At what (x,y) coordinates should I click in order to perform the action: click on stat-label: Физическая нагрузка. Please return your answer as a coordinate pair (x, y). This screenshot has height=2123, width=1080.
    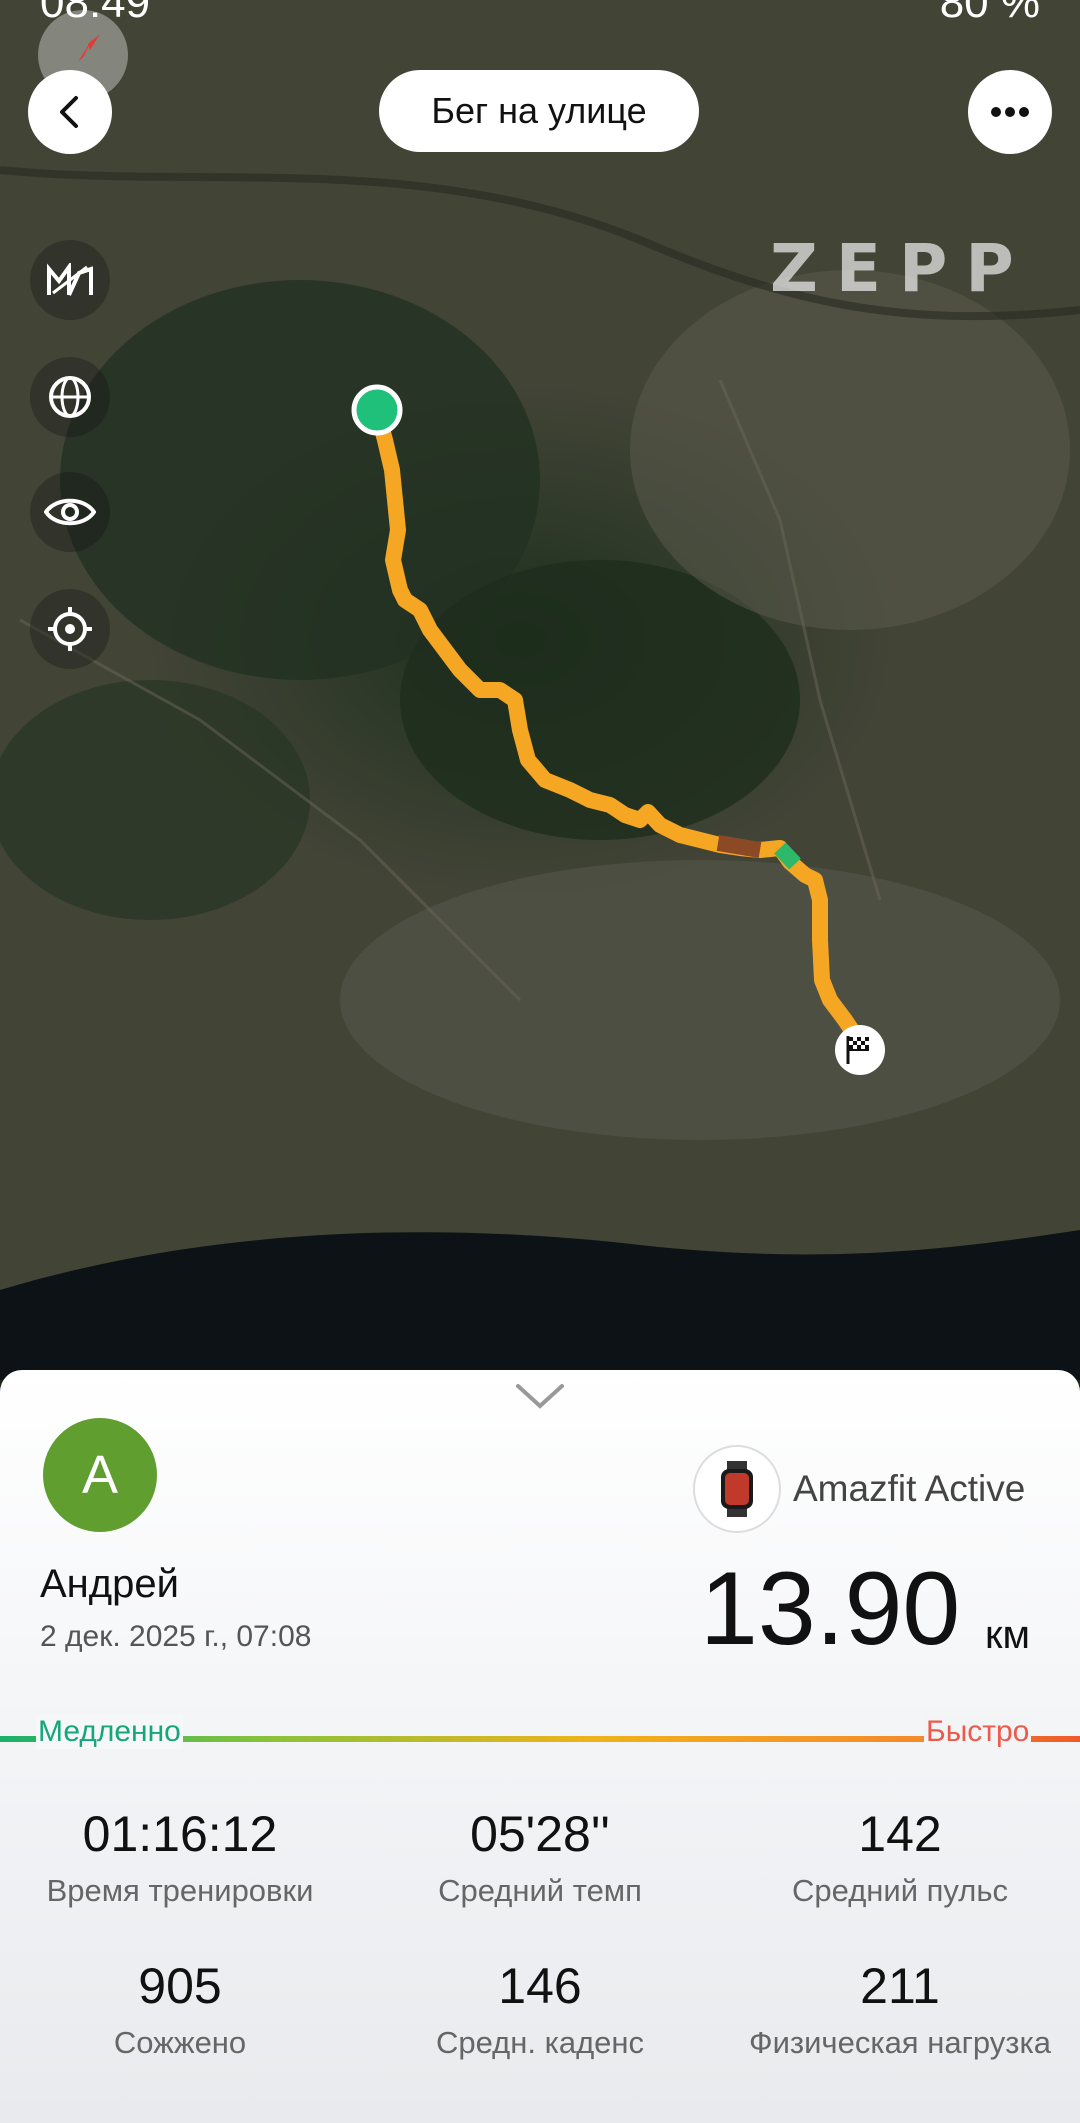
    Looking at the image, I should click on (900, 2042).